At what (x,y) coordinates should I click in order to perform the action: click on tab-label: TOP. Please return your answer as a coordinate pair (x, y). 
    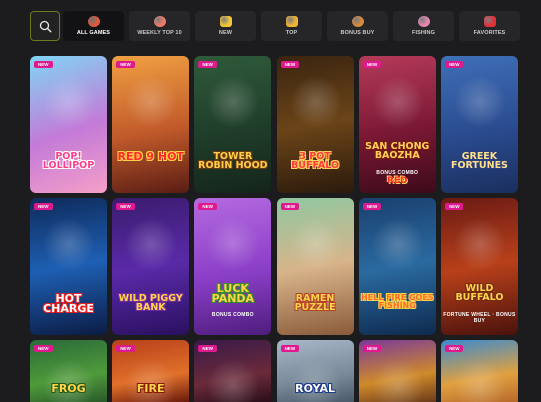
    Looking at the image, I should click on (291, 33).